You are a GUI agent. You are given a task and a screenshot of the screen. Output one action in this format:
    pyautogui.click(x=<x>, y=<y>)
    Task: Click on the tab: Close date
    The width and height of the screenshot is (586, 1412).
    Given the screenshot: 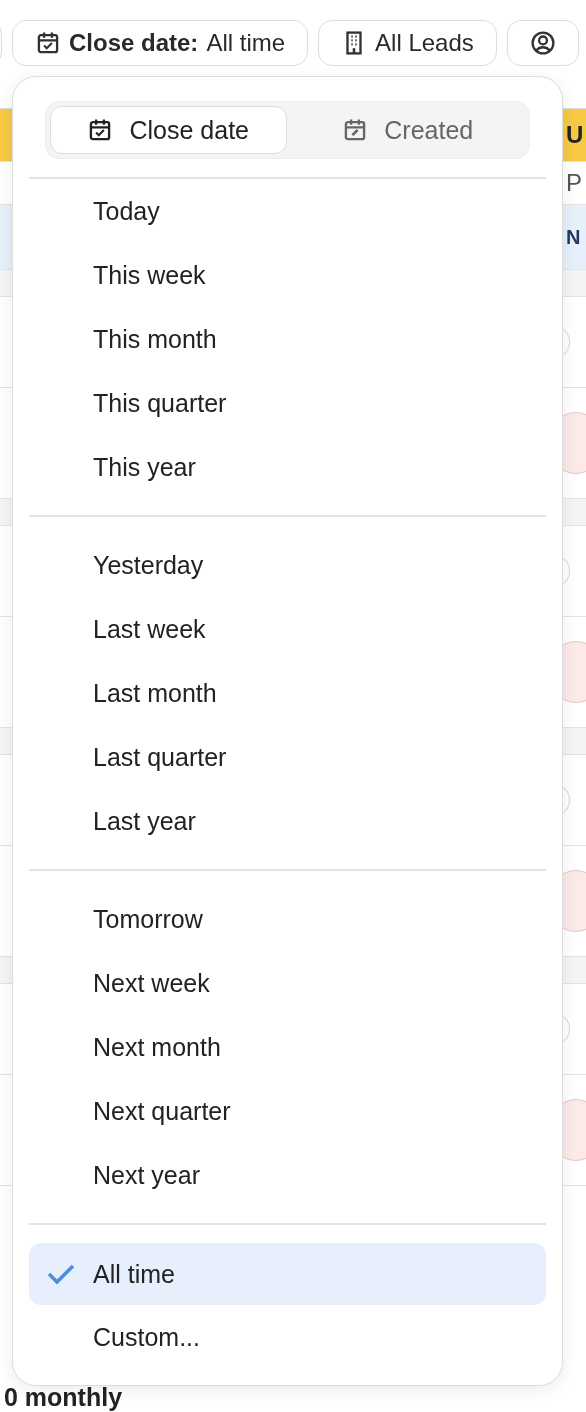 What is the action you would take?
    pyautogui.click(x=168, y=130)
    